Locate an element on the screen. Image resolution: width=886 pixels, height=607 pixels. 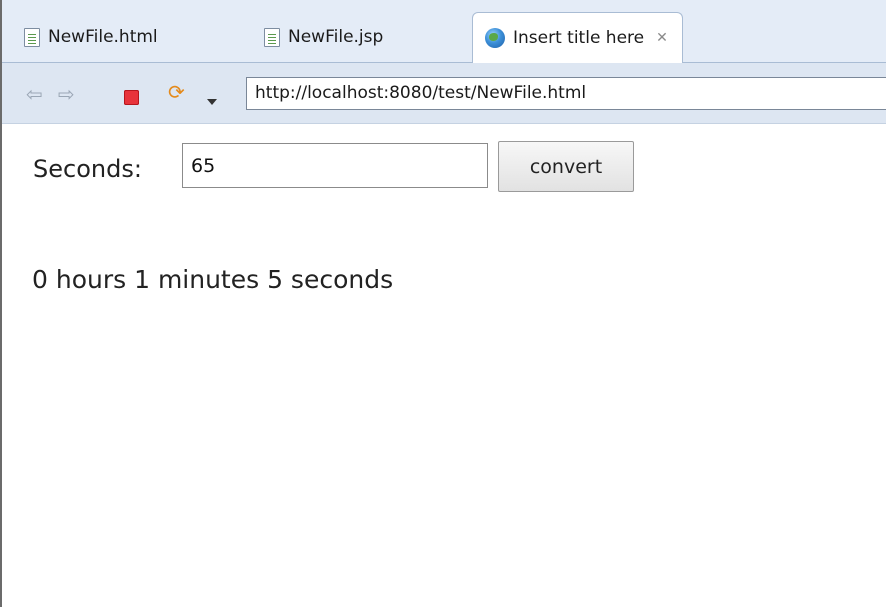
convert-button: convert is located at coordinates (566, 166).